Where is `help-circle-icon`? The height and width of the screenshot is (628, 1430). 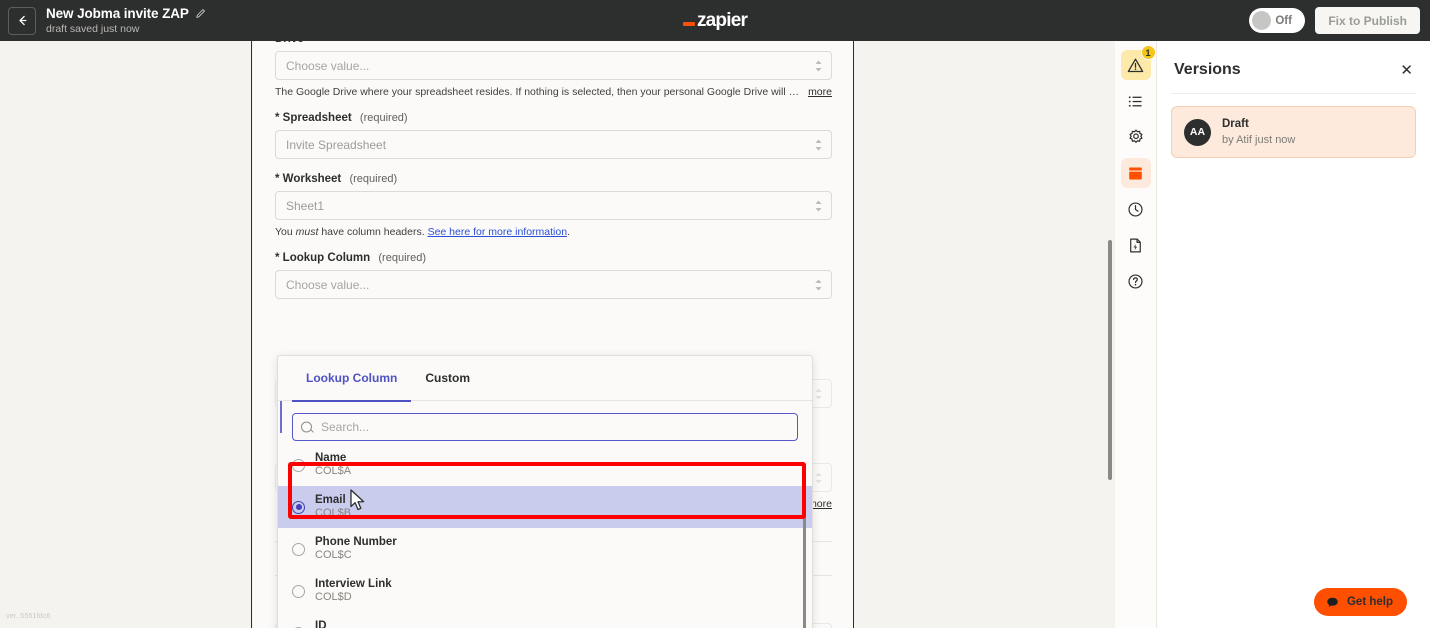
help-circle-icon is located at coordinates (1135, 281).